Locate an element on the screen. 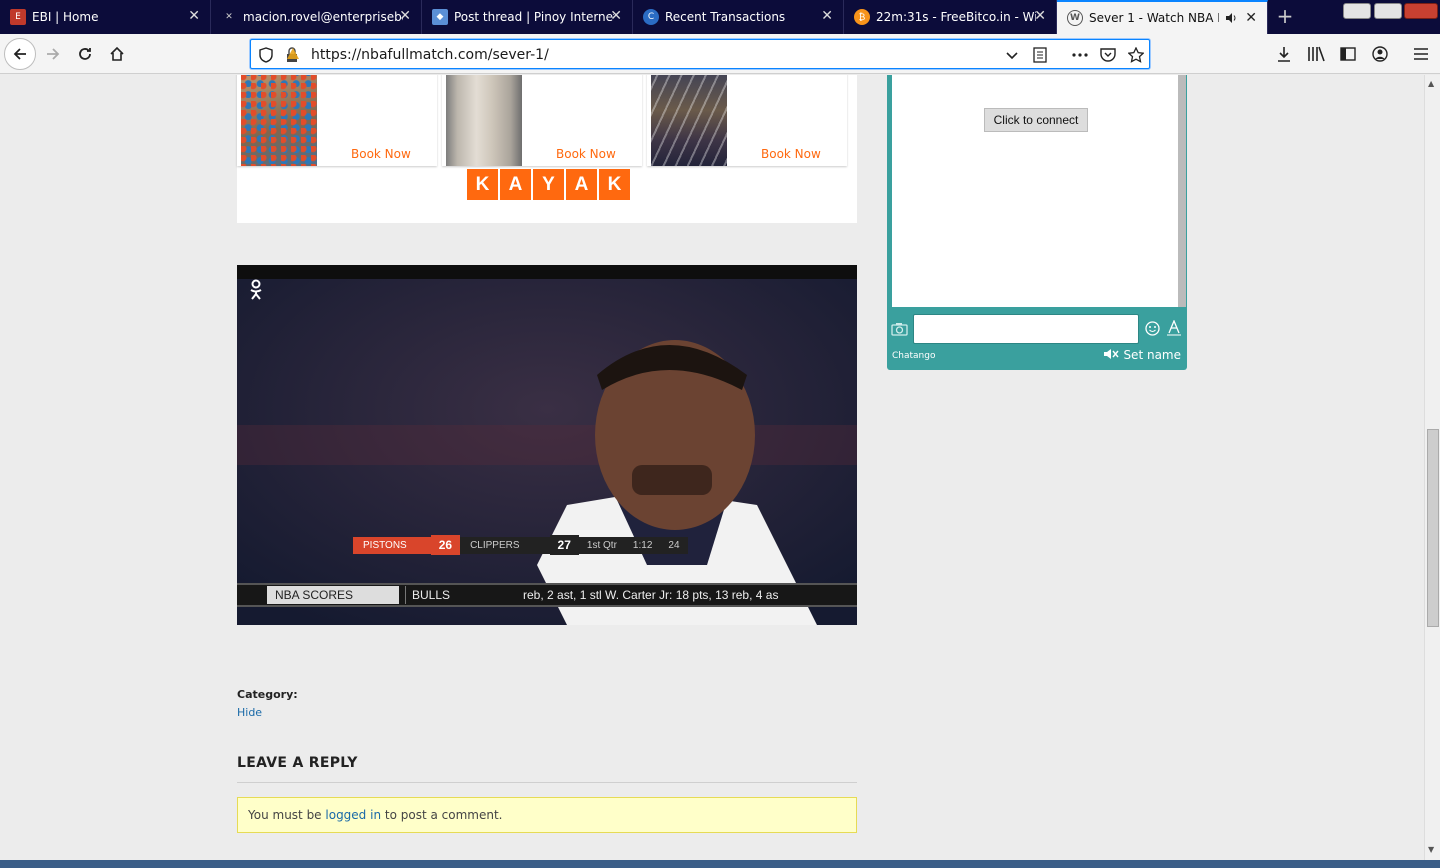  tab-title: macion.rovel@enterpriseban is located at coordinates (323, 17).